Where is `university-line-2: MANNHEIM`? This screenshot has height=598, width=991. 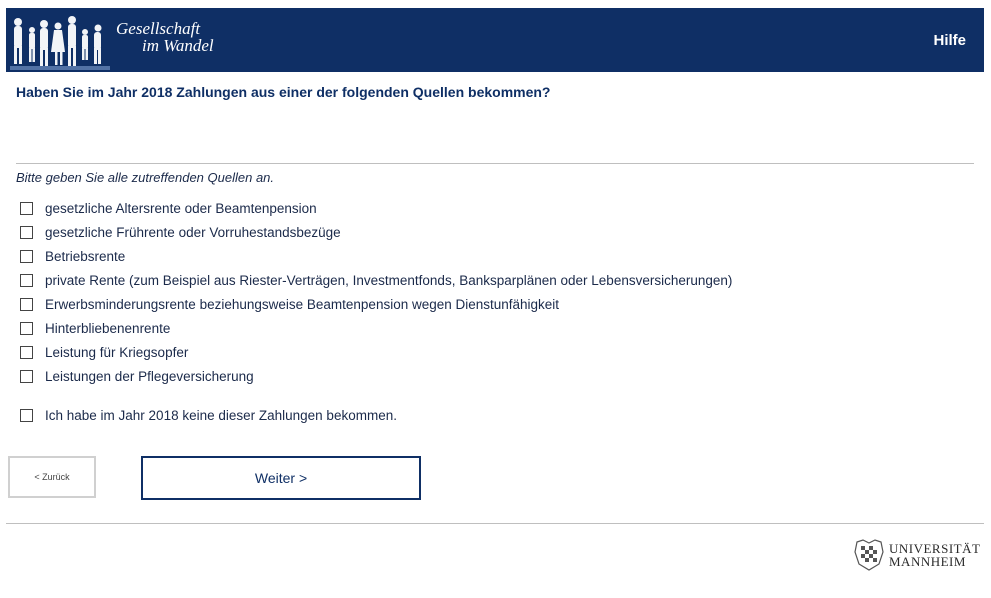
university-line-2: MANNHEIM is located at coordinates (927, 561).